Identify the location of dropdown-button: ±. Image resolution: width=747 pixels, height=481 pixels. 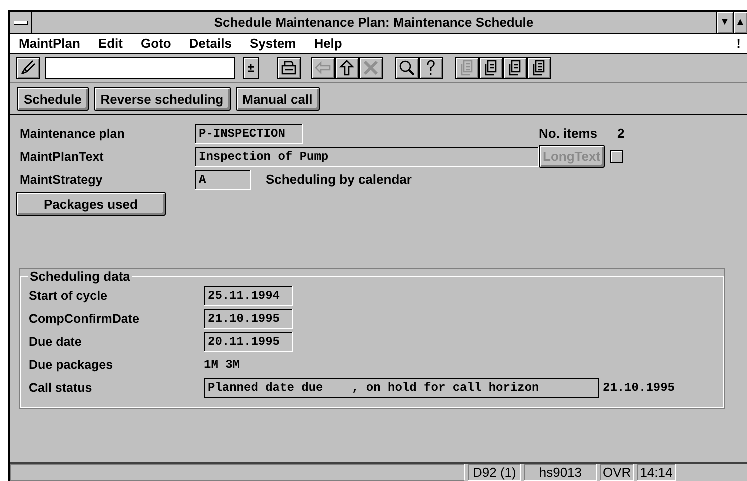
(251, 68).